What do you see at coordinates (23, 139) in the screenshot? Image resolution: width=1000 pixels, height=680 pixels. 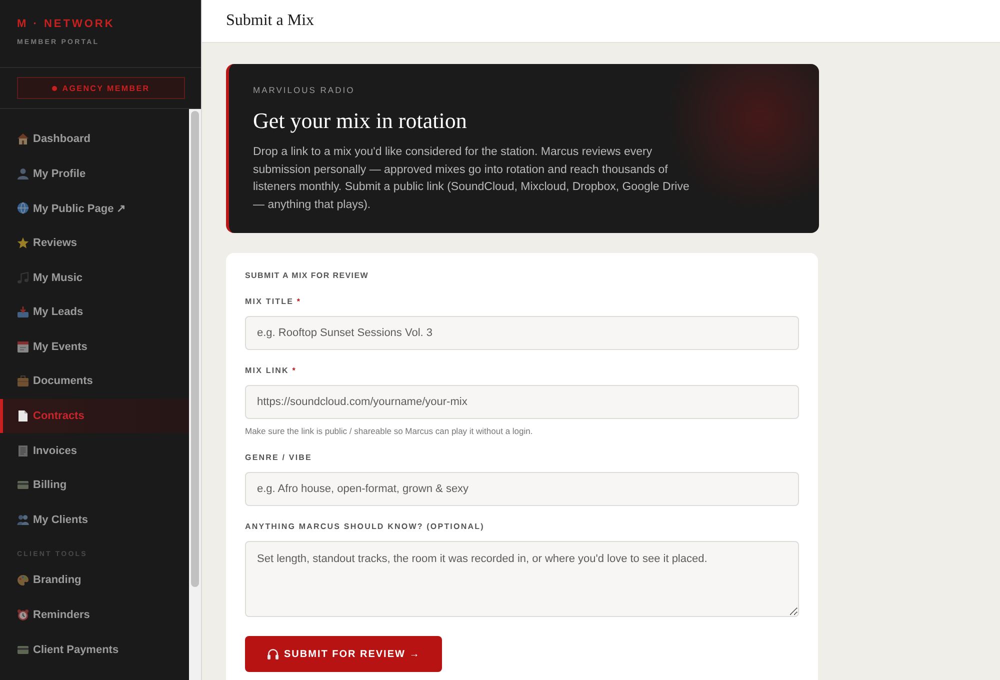 I see `house-icon` at bounding box center [23, 139].